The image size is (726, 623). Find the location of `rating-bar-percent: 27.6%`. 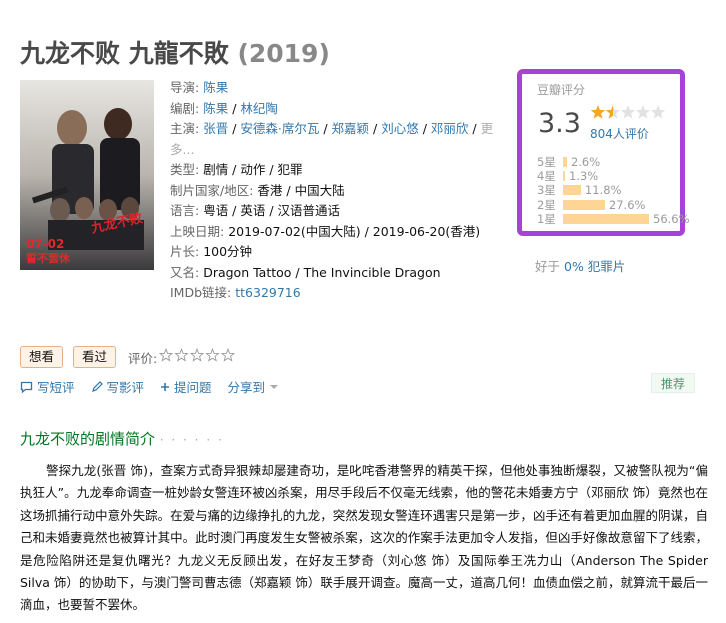

rating-bar-percent: 27.6% is located at coordinates (627, 204).